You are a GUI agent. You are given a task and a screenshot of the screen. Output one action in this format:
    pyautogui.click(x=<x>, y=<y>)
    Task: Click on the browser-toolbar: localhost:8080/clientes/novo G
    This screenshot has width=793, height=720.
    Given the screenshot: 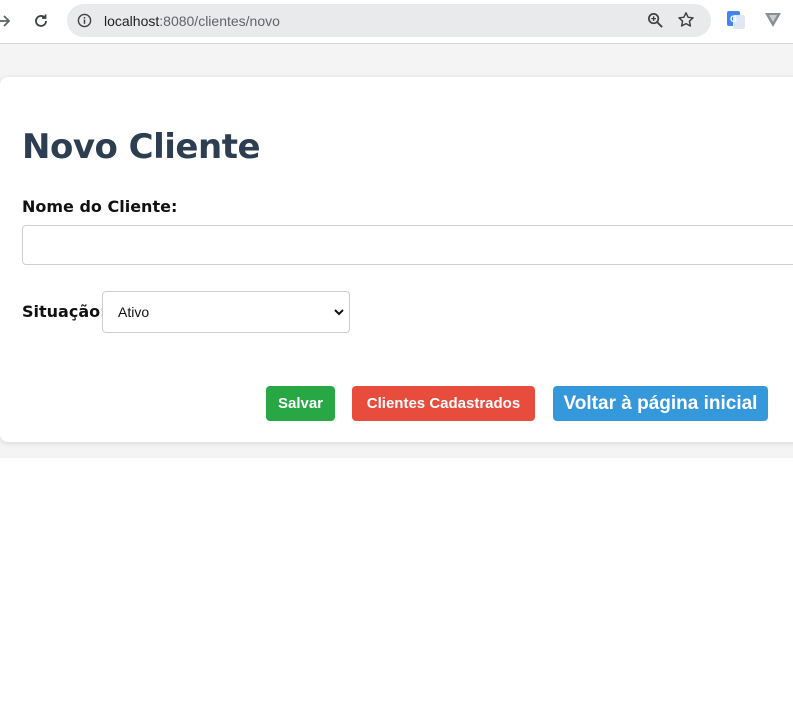 What is the action you would take?
    pyautogui.click(x=396, y=22)
    